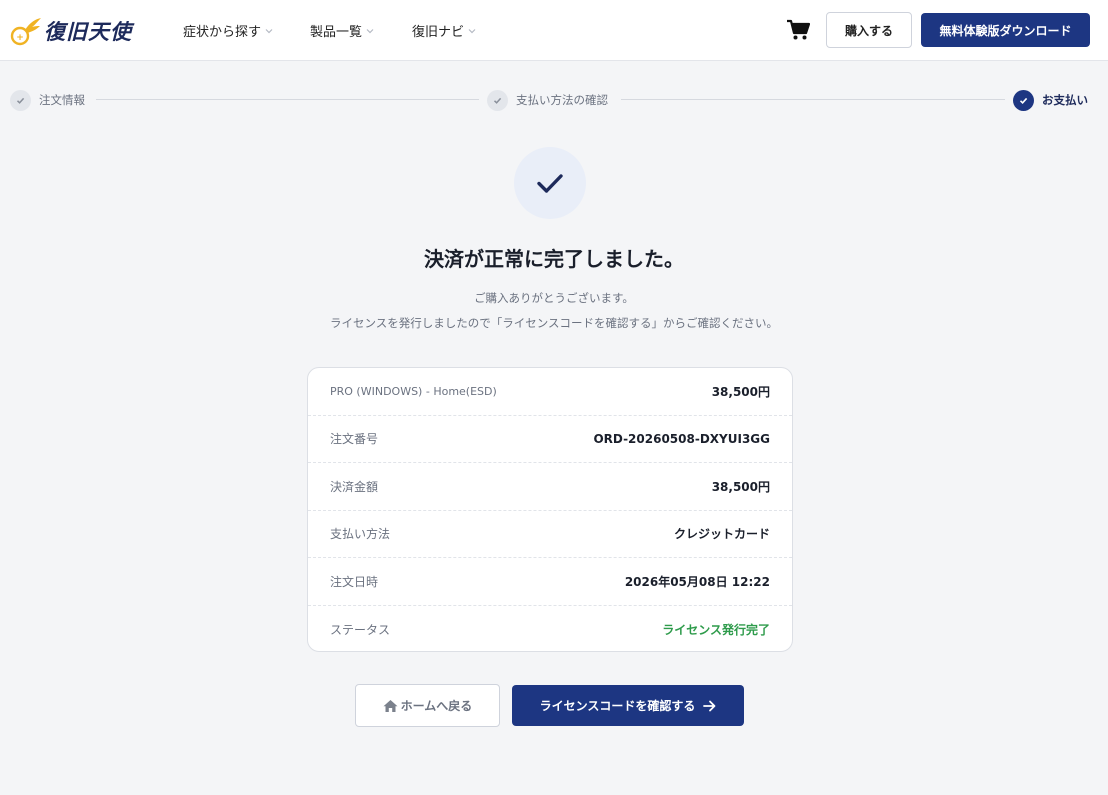 The height and width of the screenshot is (795, 1108). Describe the element at coordinates (709, 705) in the screenshot. I see `arrow-right-icon` at that location.